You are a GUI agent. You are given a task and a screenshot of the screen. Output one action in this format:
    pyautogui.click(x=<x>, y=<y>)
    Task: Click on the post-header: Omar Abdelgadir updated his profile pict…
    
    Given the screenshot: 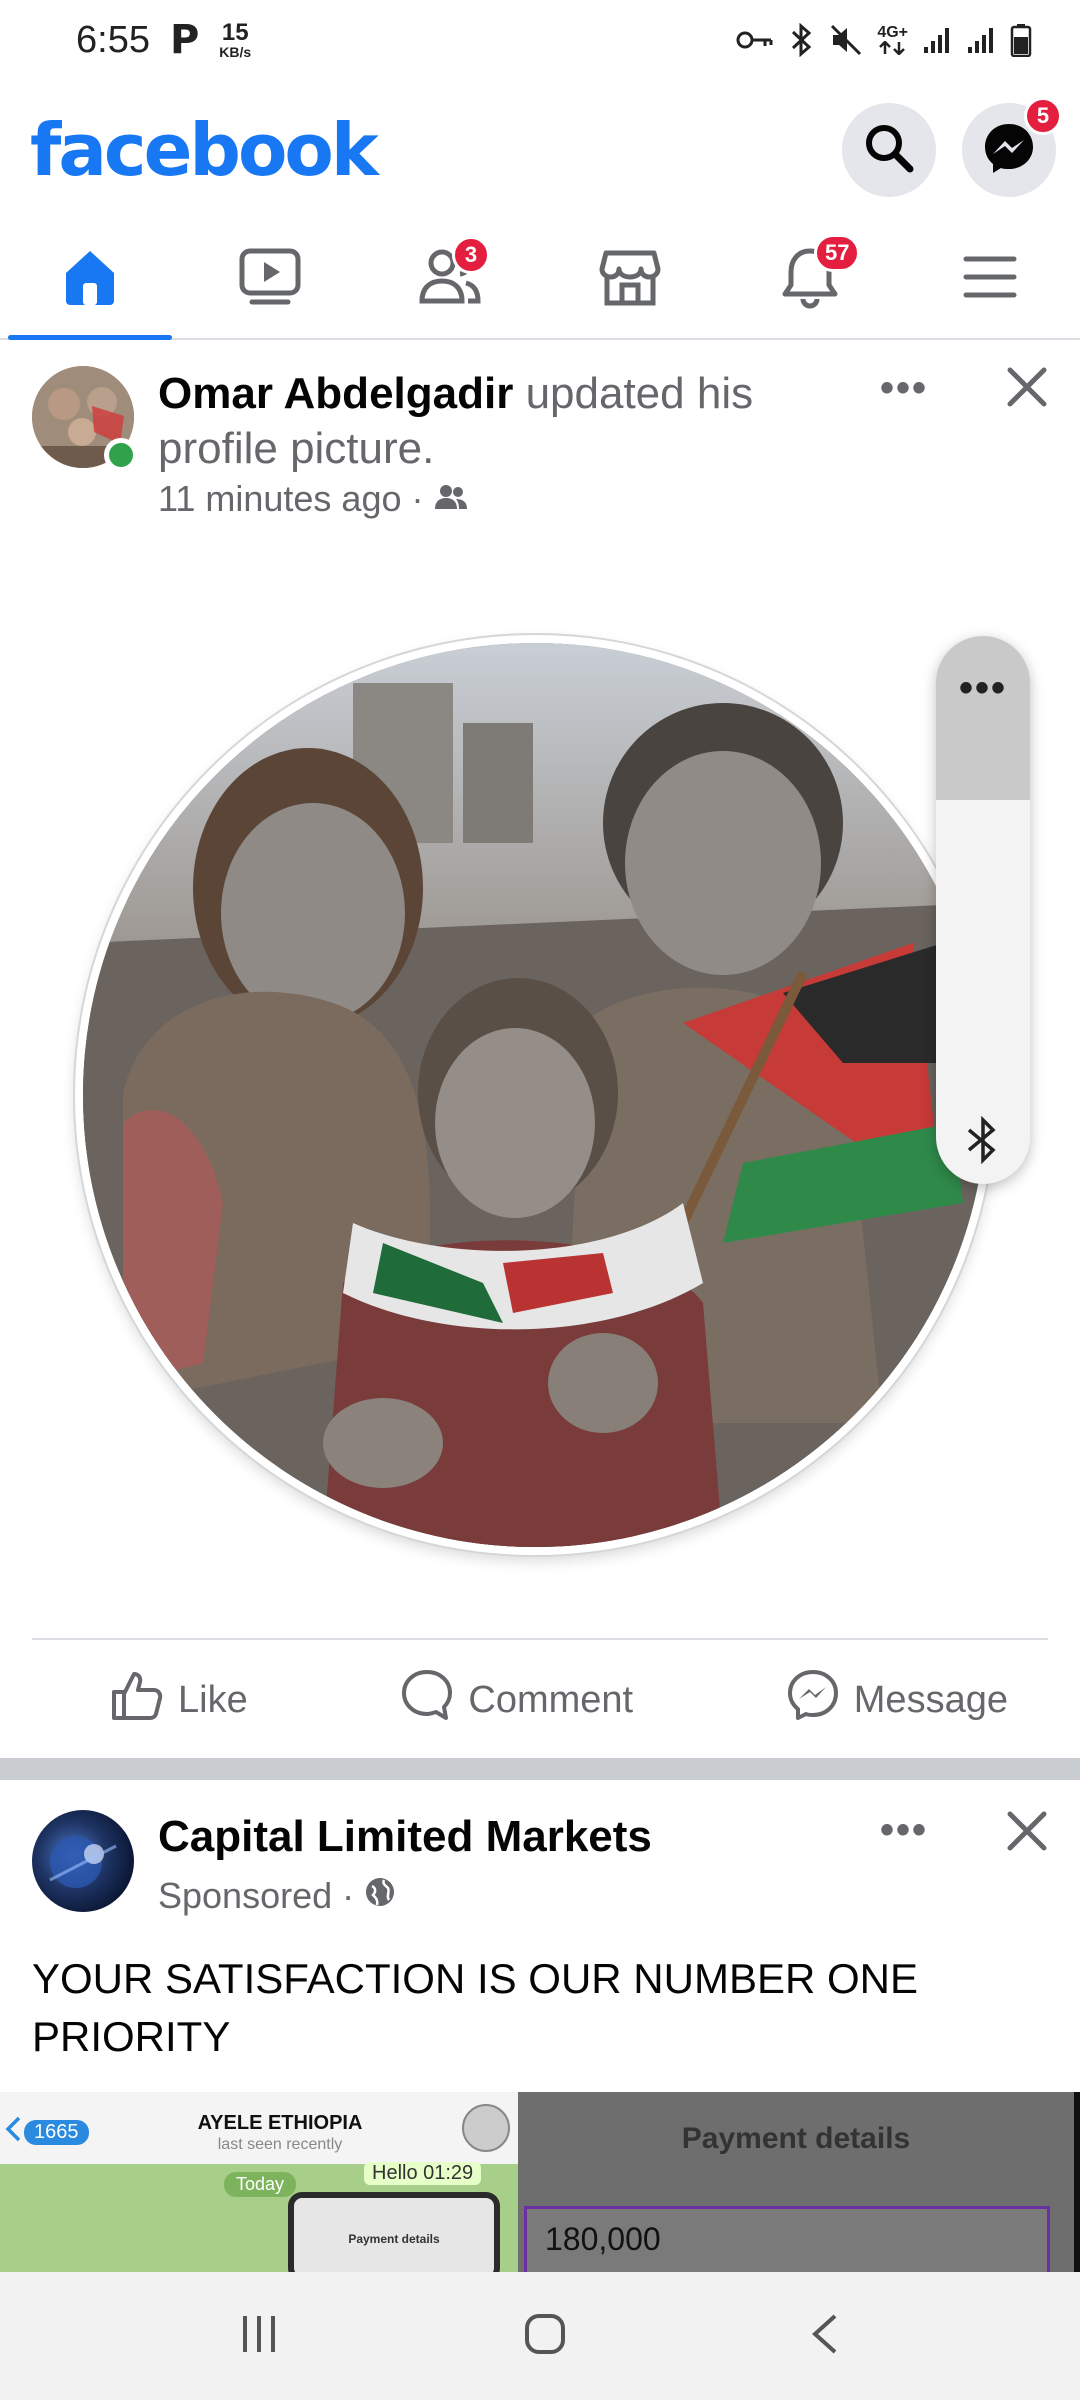 What is the action you would take?
    pyautogui.click(x=542, y=451)
    